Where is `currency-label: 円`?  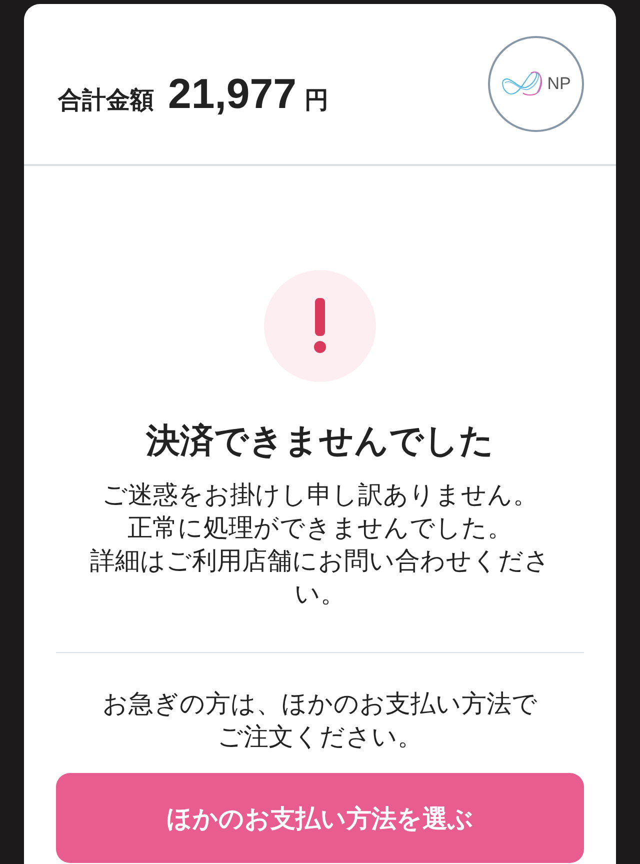 currency-label: 円 is located at coordinates (316, 100).